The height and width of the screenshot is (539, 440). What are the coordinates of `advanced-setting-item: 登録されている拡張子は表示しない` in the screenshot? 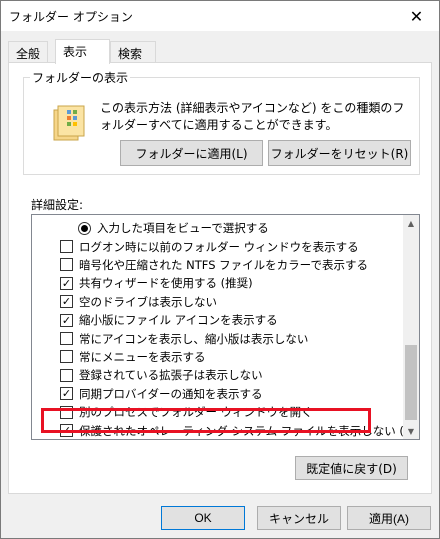 It's located at (161, 375).